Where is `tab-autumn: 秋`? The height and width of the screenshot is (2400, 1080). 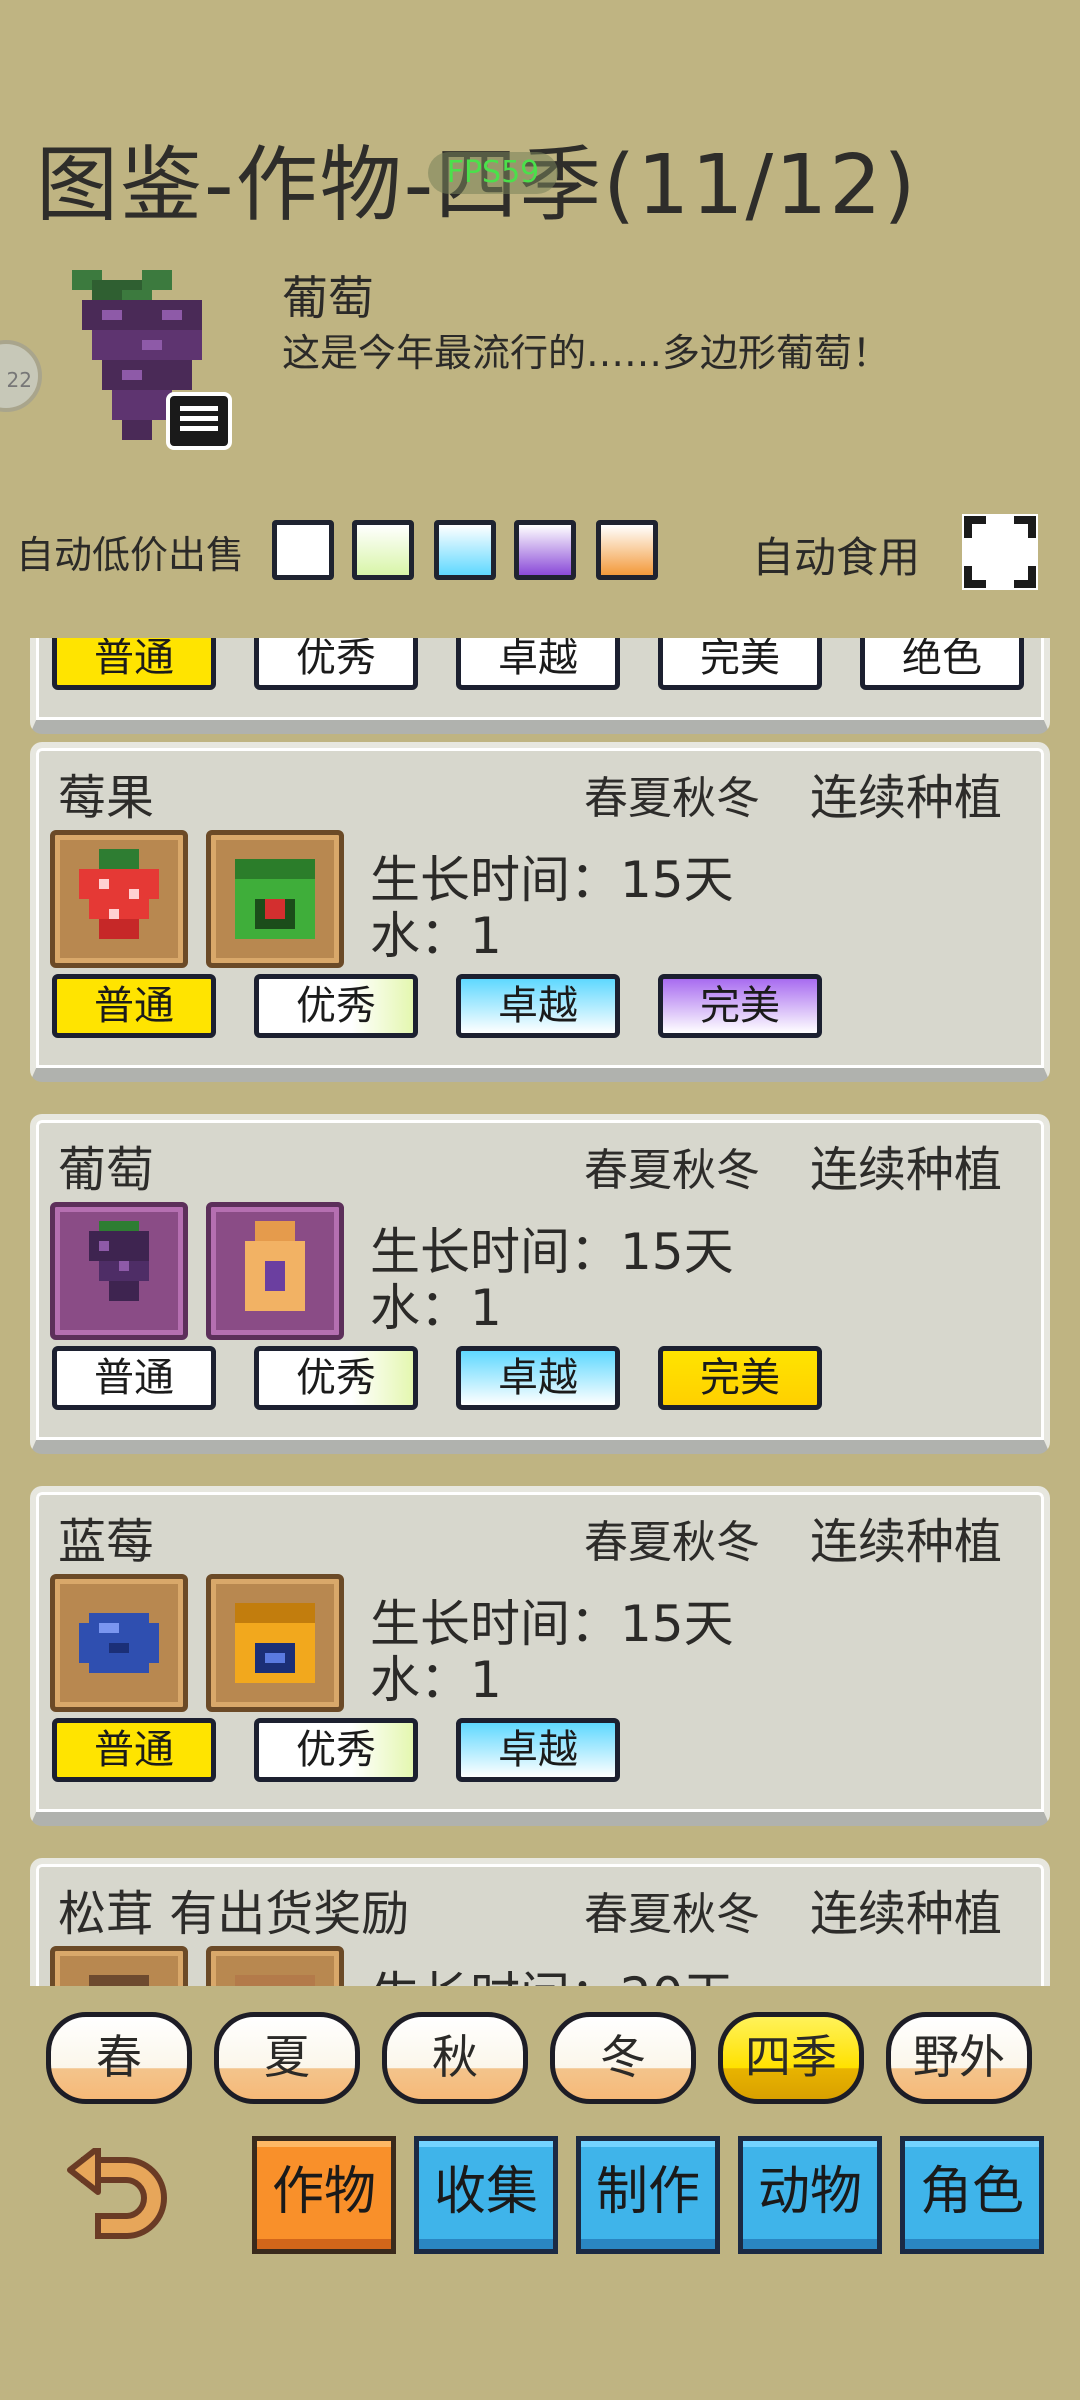 tab-autumn: 秋 is located at coordinates (455, 2058).